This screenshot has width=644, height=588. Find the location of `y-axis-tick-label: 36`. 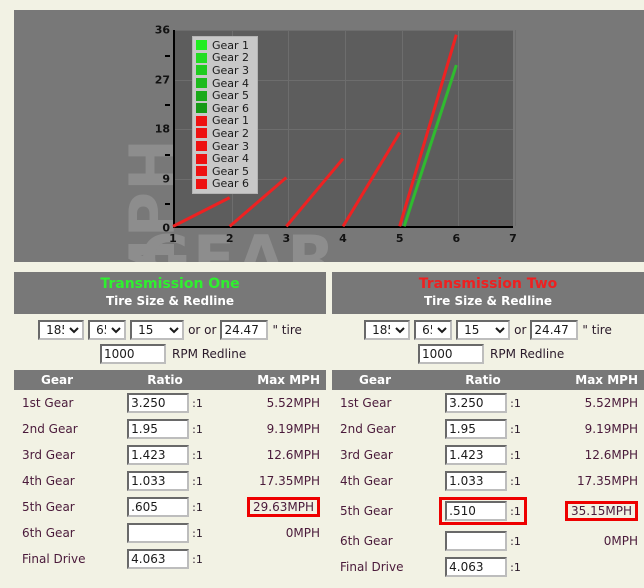

y-axis-tick-label: 36 is located at coordinates (162, 30).